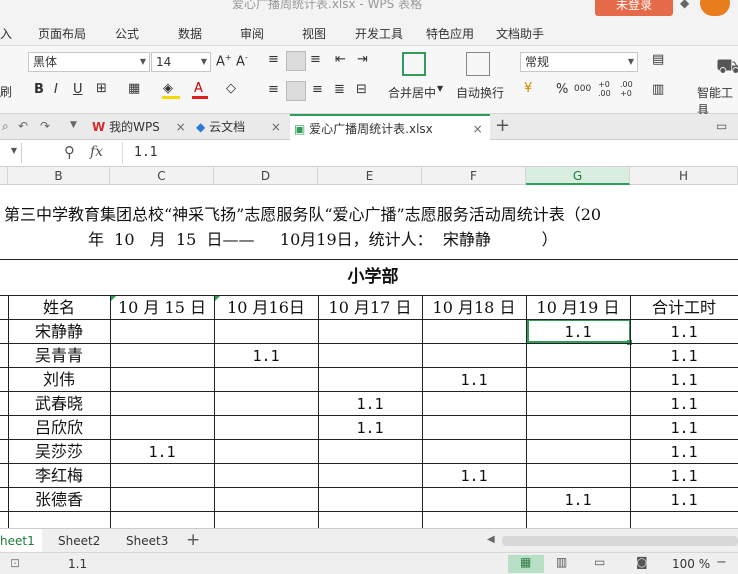  Describe the element at coordinates (339, 89) in the screenshot. I see `justify-icon: ≣` at that location.